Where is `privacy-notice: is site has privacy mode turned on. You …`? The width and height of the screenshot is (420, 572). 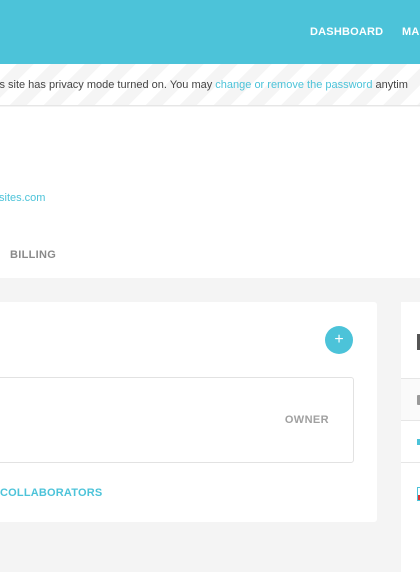
privacy-notice: is site has privacy mode turned on. You … is located at coordinates (204, 85).